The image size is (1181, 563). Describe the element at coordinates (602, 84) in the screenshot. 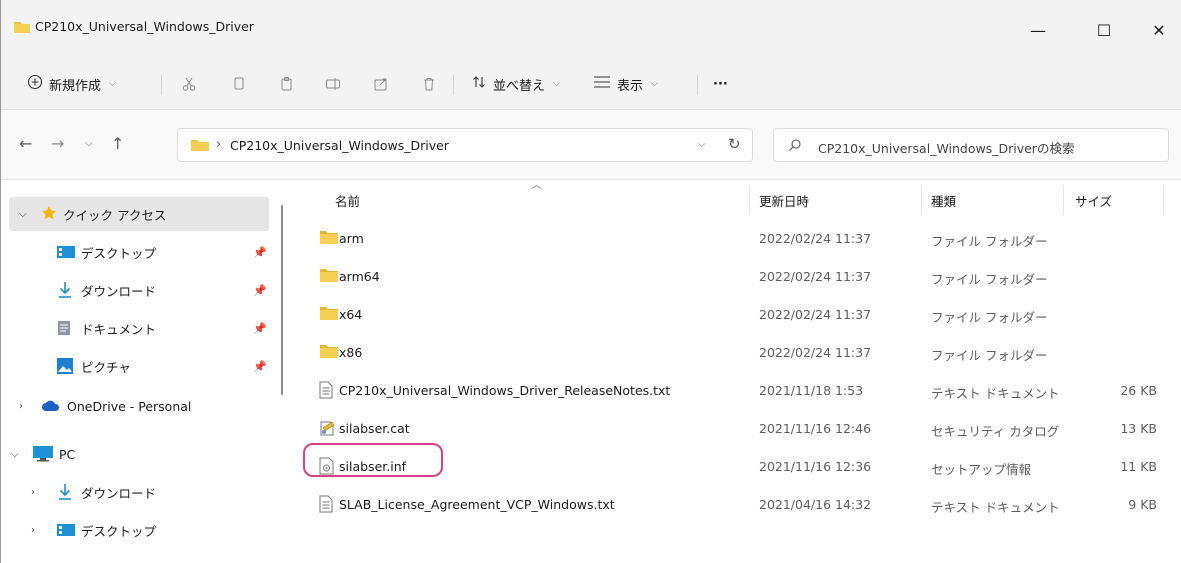

I see `view-list-icon` at that location.